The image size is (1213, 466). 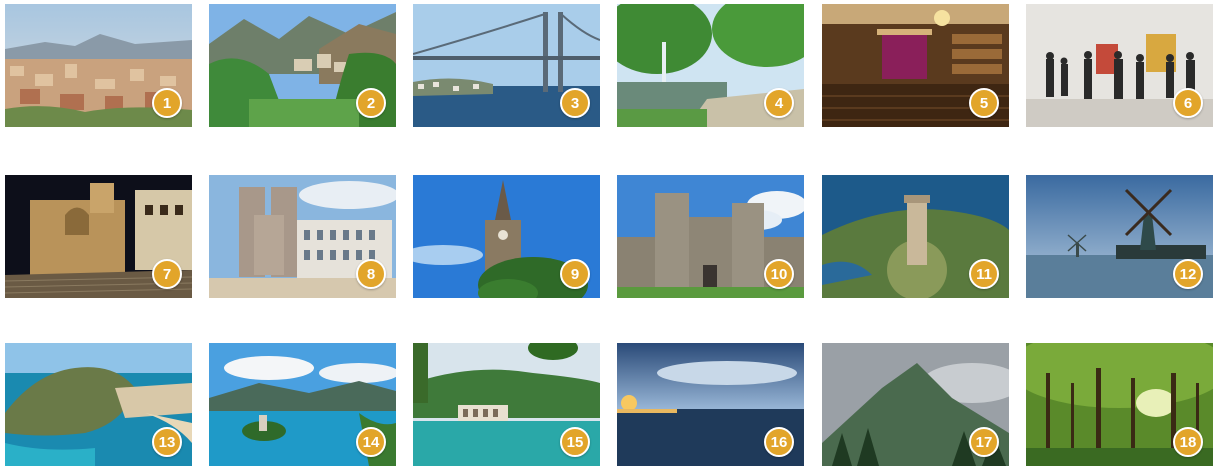 I want to click on photo-number-badge: 6, so click(x=1188, y=103).